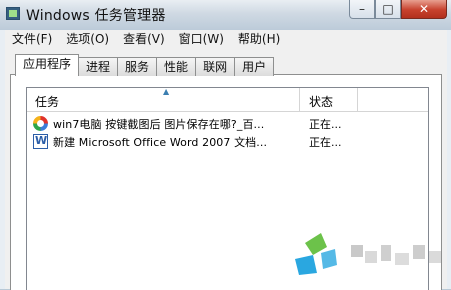 The width and height of the screenshot is (451, 290). What do you see at coordinates (47, 65) in the screenshot?
I see `tab-applications: 应用程序` at bounding box center [47, 65].